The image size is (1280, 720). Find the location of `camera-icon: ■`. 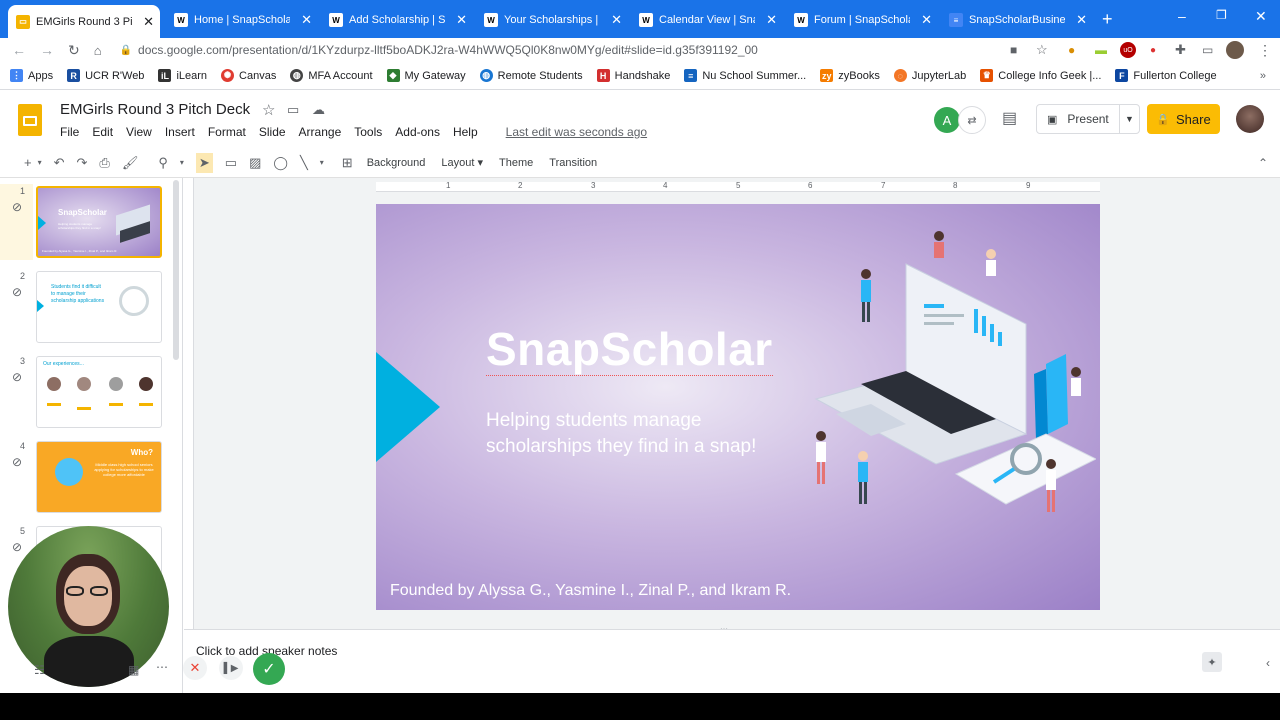

camera-icon: ■ is located at coordinates (1013, 50).